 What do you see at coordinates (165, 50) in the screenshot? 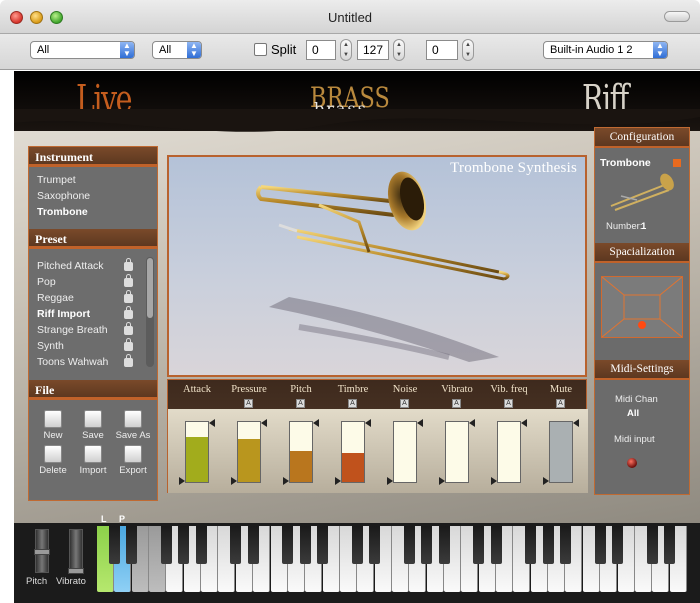
I see `instrument-filter-value: All` at bounding box center [165, 50].